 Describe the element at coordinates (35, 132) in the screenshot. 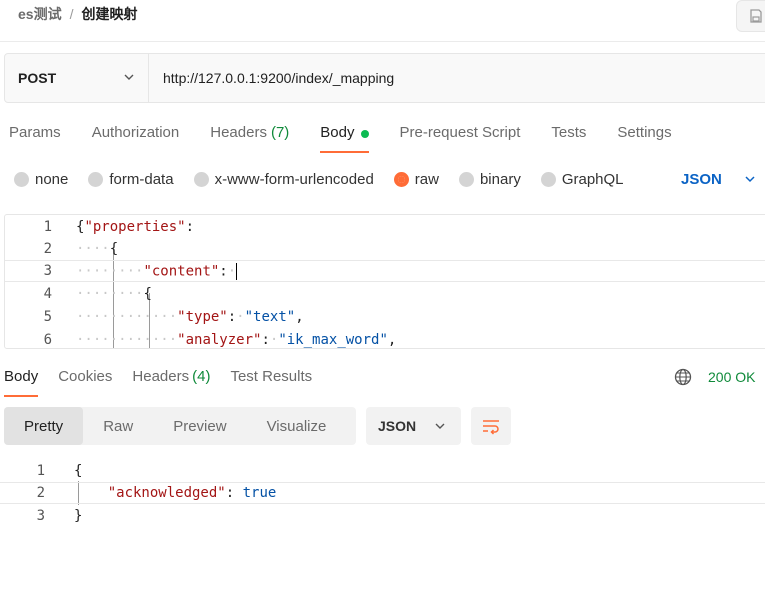

I see `tab-label: Params` at that location.